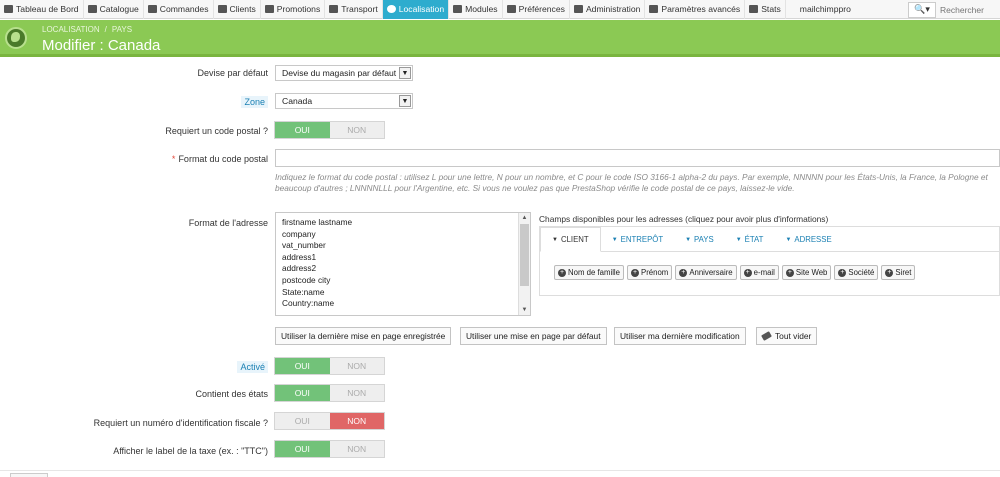  I want to click on field-tabs: ▼ CLIENT ▼ ENTREPÔT ▼ PAYS ▼ ÉTAT ▼ ADRESSE, so click(691, 239).